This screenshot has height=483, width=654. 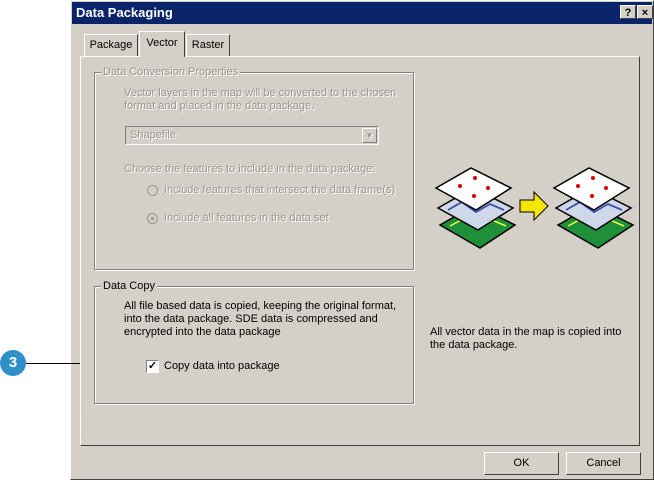 What do you see at coordinates (152, 218) in the screenshot?
I see `radio-all-features` at bounding box center [152, 218].